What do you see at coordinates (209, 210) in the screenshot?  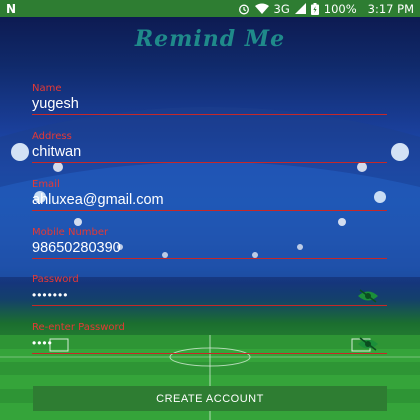 I see `email-underline` at bounding box center [209, 210].